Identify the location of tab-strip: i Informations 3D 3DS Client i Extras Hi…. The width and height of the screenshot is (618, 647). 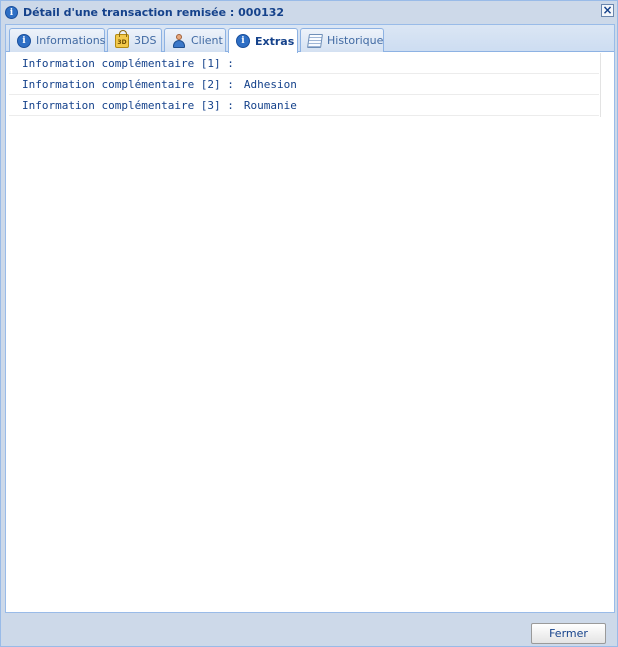
(310, 39).